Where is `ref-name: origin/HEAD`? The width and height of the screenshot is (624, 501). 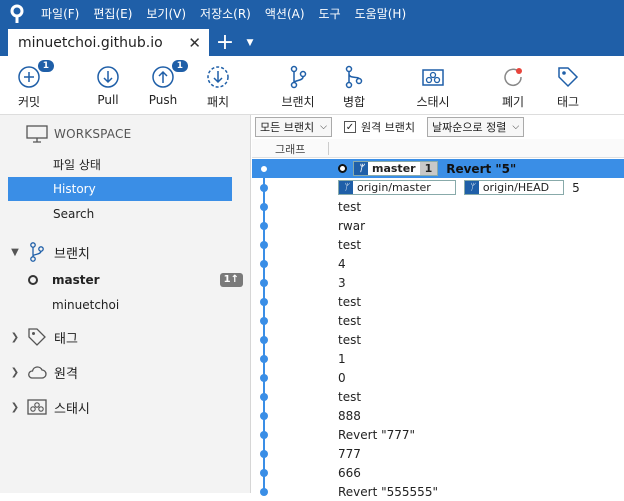
ref-name: origin/HEAD is located at coordinates (516, 187).